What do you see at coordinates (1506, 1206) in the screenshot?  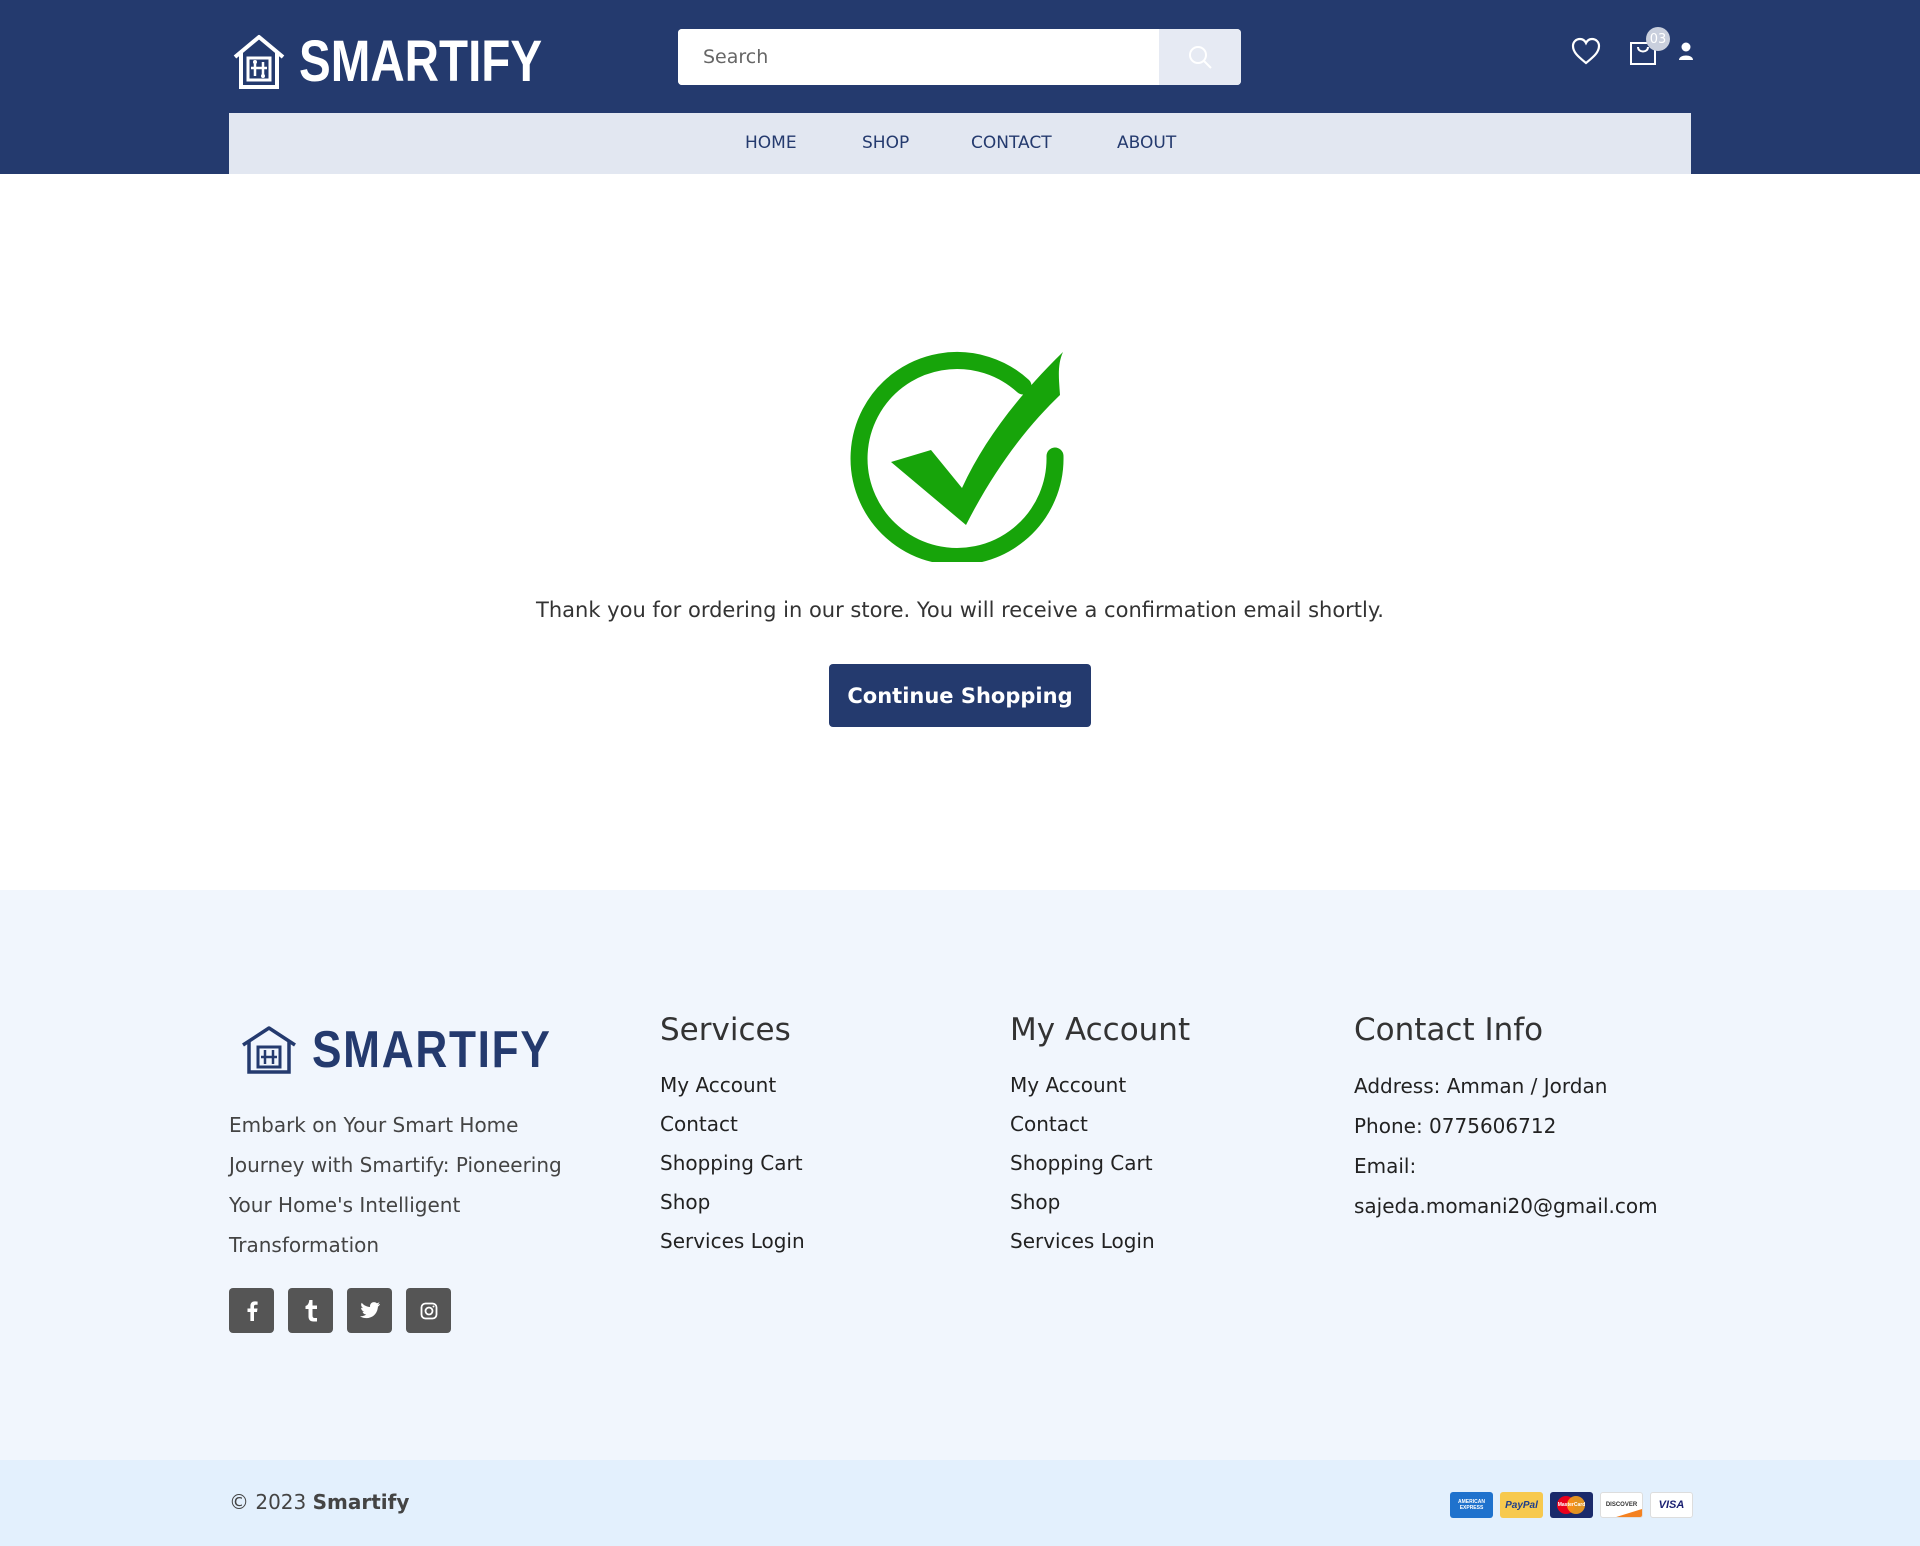 I see `contact-email: sajeda.momani20@gmail.com` at bounding box center [1506, 1206].